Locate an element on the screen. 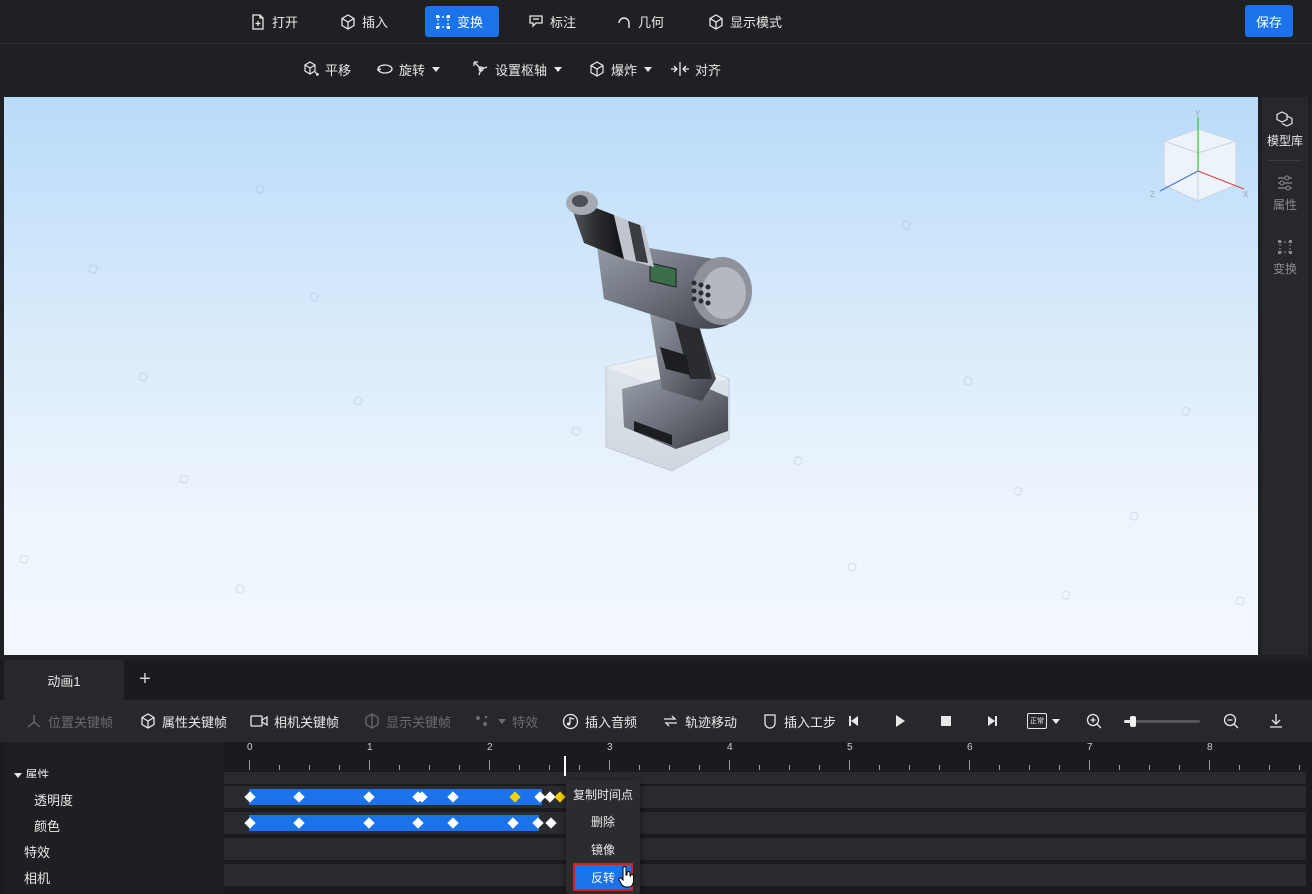 Image resolution: width=1312 pixels, height=894 pixels. playhead is located at coordinates (565, 766).